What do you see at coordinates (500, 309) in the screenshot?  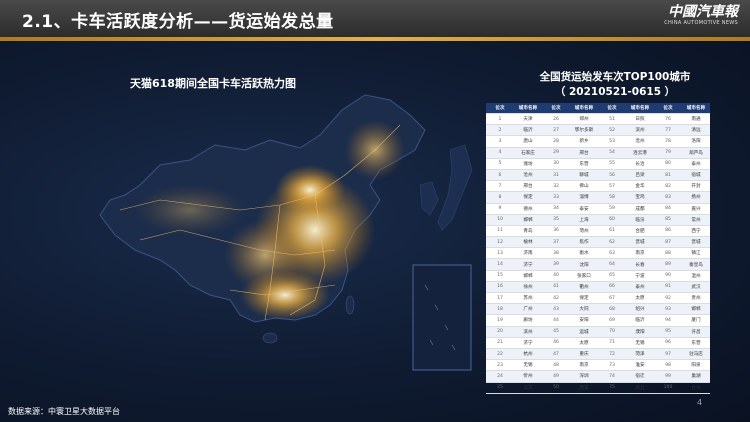 I see `rank-cell: 18` at bounding box center [500, 309].